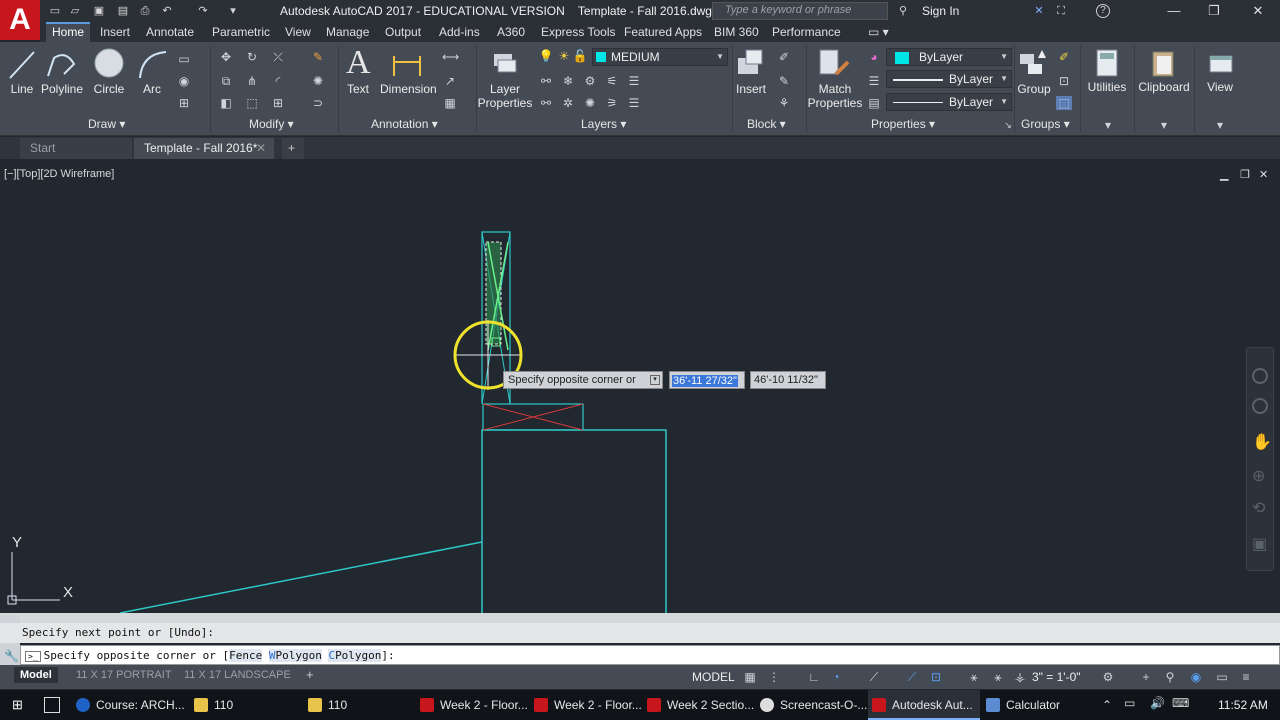  I want to click on clean-screen-icon: ▭, so click(1222, 677).